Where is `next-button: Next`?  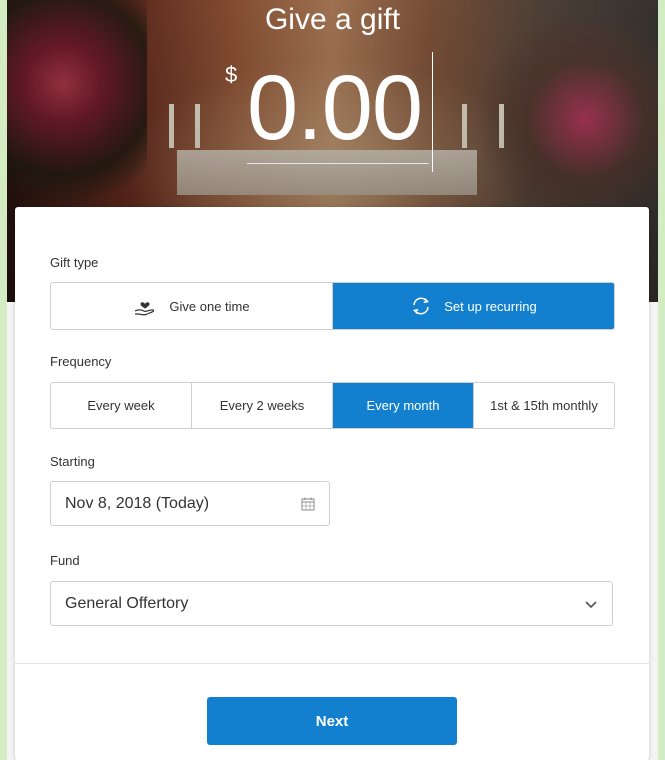 next-button: Next is located at coordinates (332, 721).